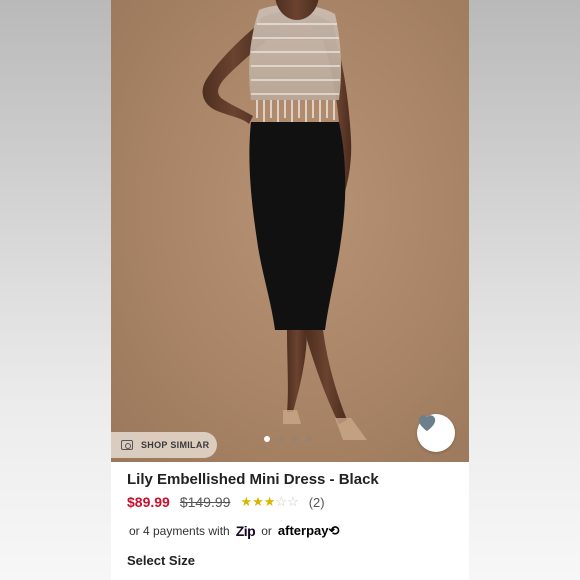 The image size is (580, 580). I want to click on shop-similar-button: SHOP SIMILAR, so click(164, 445).